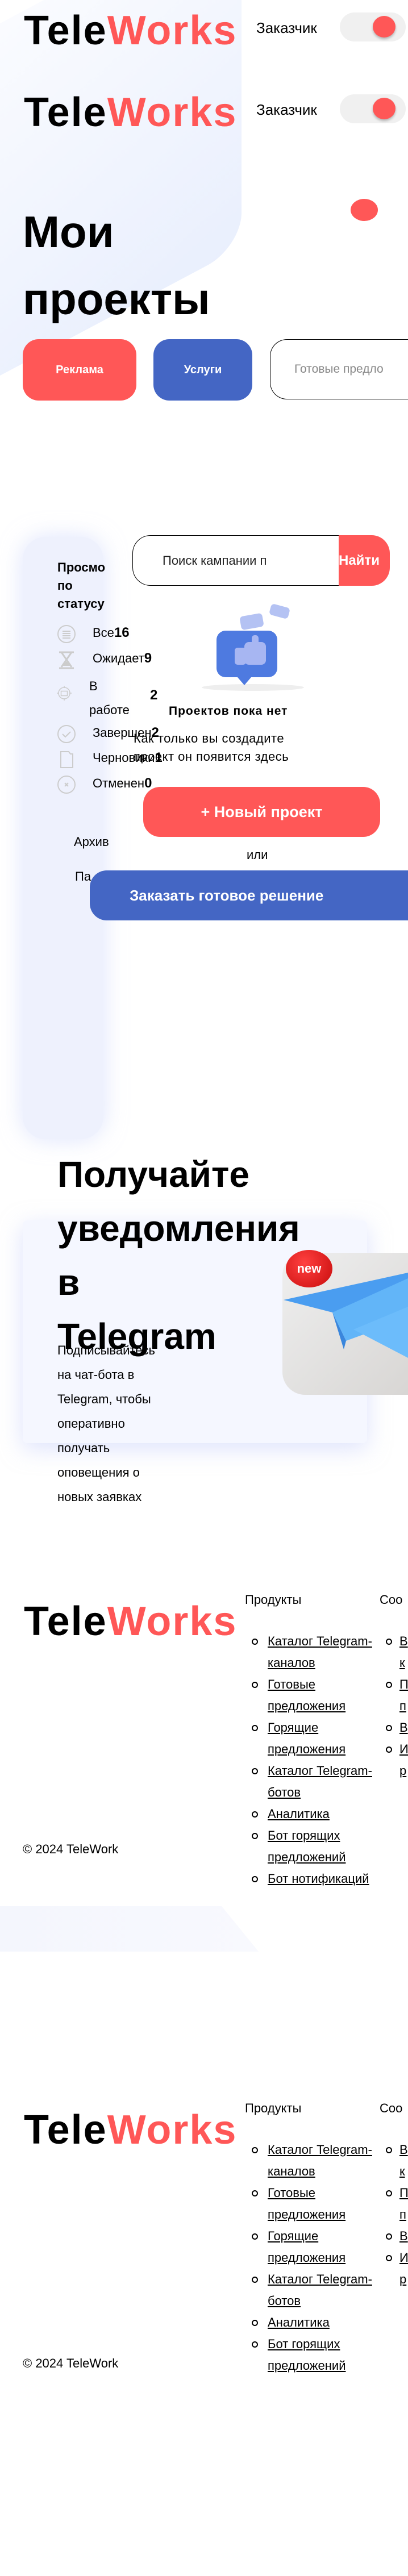  Describe the element at coordinates (119, 783) in the screenshot. I see `status-label: Отменен` at that location.